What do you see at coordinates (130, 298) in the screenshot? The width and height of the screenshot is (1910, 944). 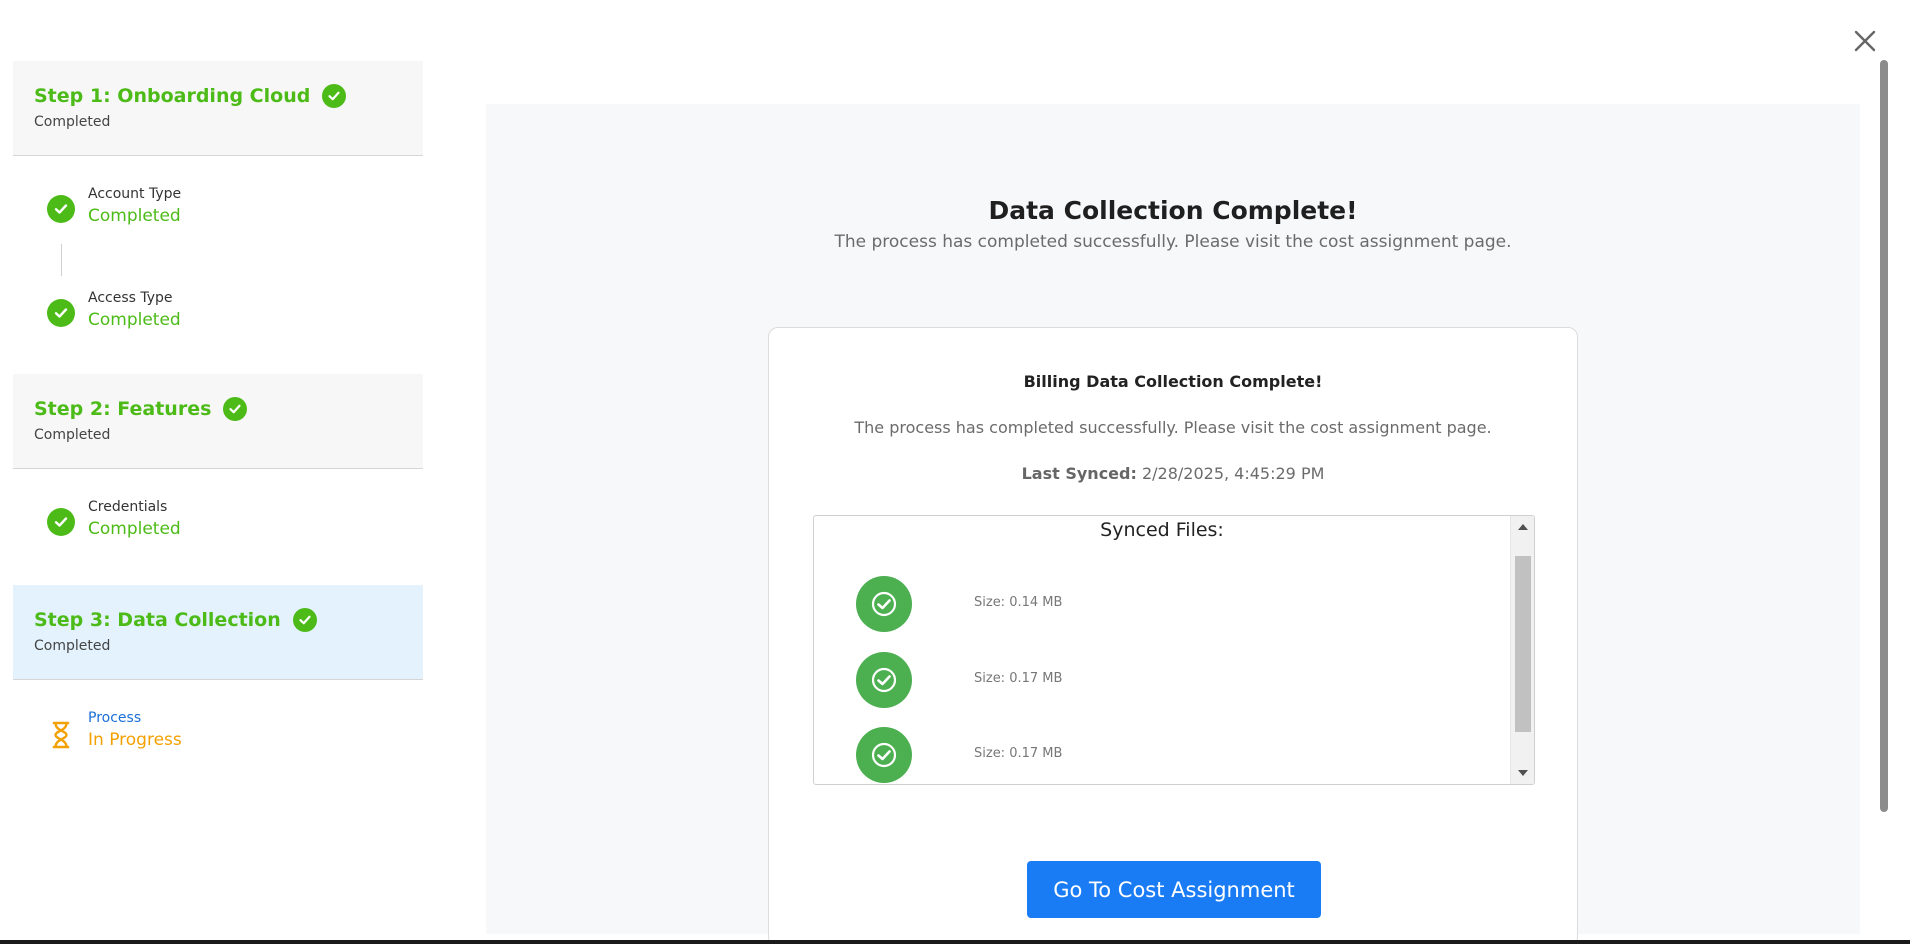 I see `substep-label: Access Type` at bounding box center [130, 298].